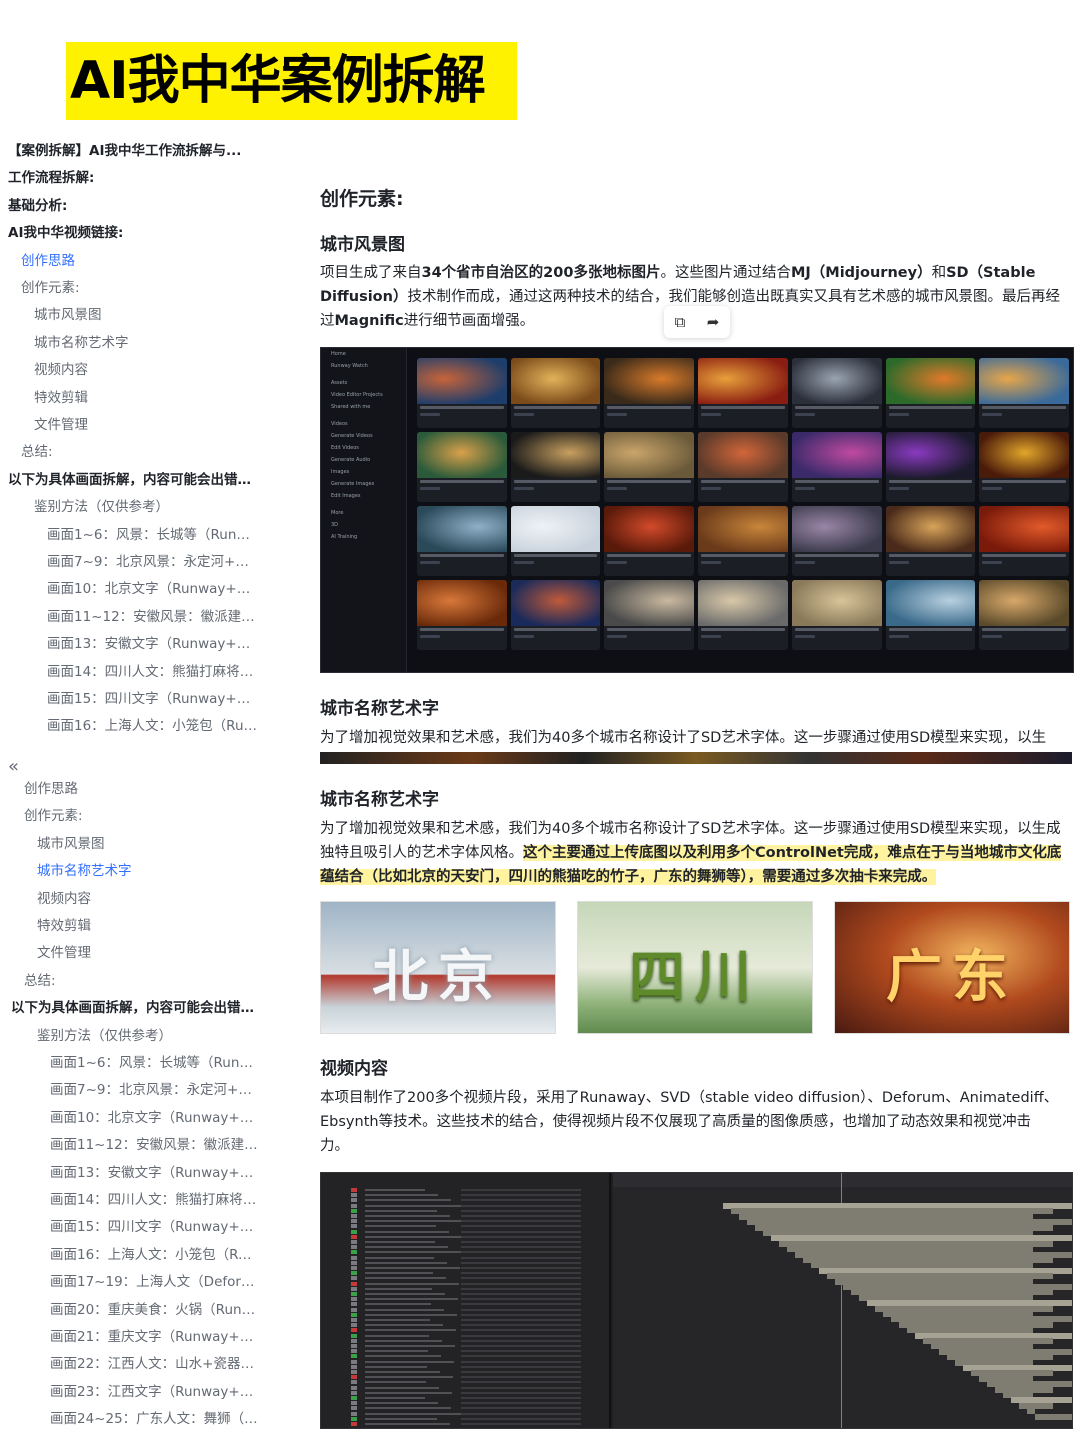 The image size is (1080, 1440). What do you see at coordinates (363, 537) in the screenshot?
I see `gallery-nav-item: AI Training` at bounding box center [363, 537].